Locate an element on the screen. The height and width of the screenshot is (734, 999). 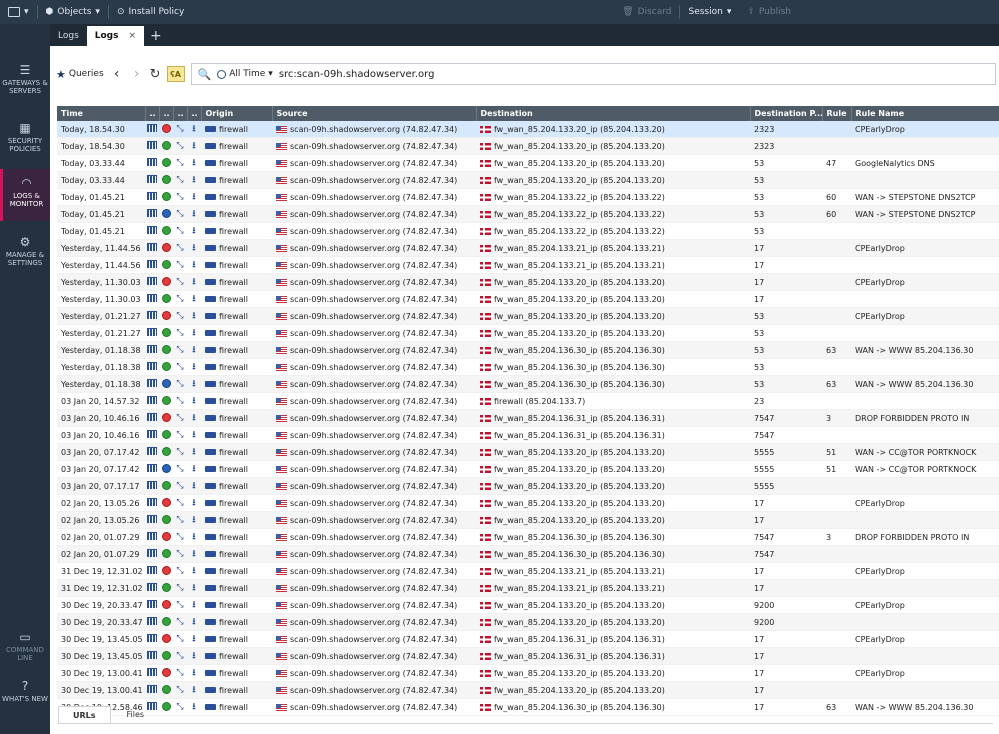
cell-rule: 60 is located at coordinates (836, 197).